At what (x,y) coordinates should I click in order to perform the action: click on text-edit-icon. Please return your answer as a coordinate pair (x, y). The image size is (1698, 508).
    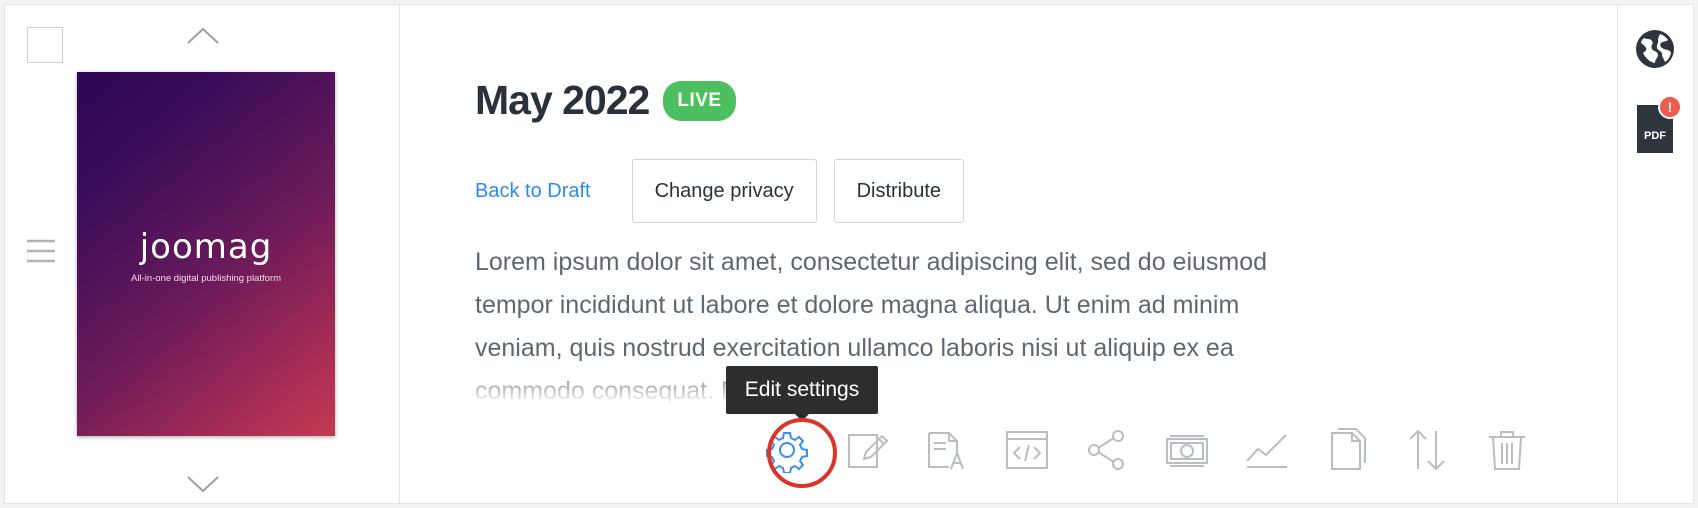
    Looking at the image, I should click on (946, 451).